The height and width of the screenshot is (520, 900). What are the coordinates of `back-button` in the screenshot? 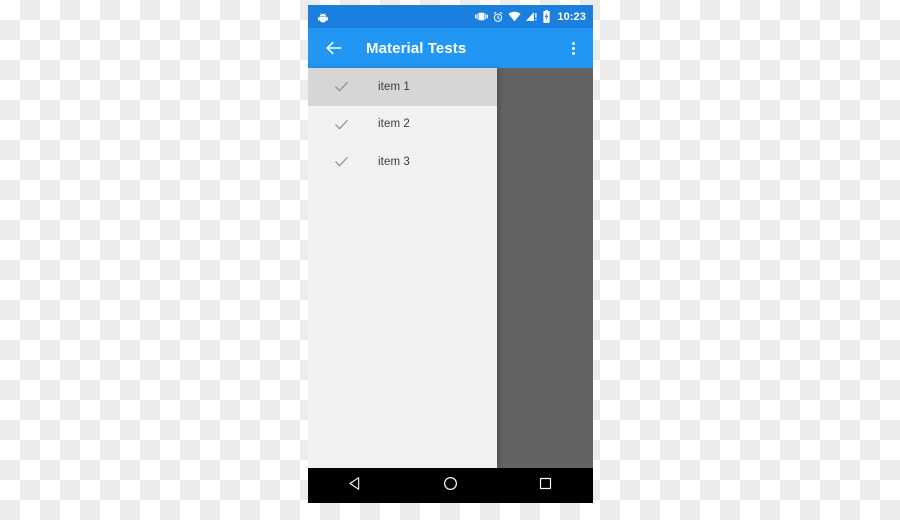 It's located at (356, 486).